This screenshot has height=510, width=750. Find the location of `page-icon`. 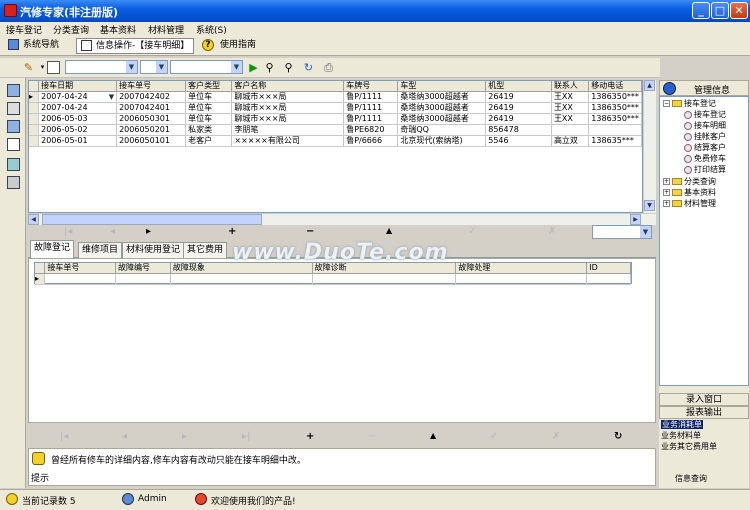

page-icon is located at coordinates (13, 144).